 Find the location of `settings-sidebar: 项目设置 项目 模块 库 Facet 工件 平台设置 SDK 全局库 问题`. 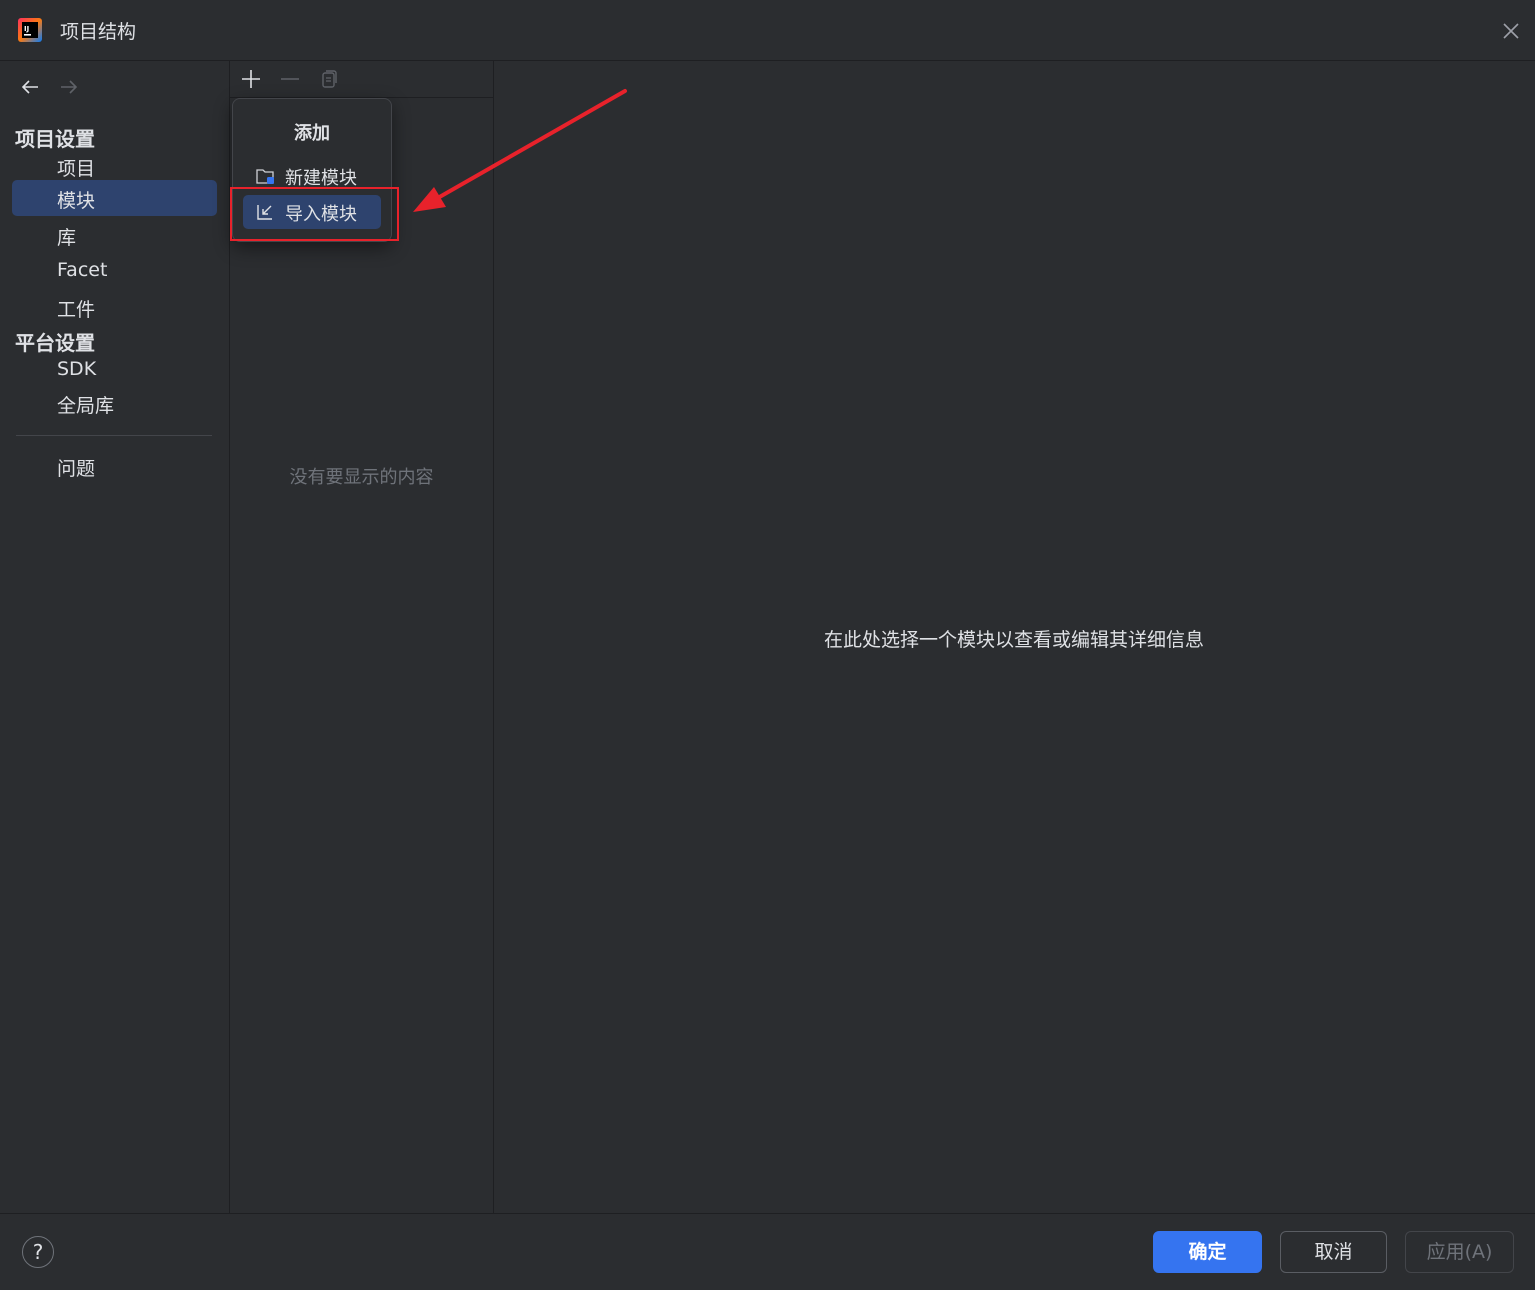

settings-sidebar: 项目设置 项目 模块 库 Facet 工件 平台设置 SDK 全局库 问题 is located at coordinates (114, 637).